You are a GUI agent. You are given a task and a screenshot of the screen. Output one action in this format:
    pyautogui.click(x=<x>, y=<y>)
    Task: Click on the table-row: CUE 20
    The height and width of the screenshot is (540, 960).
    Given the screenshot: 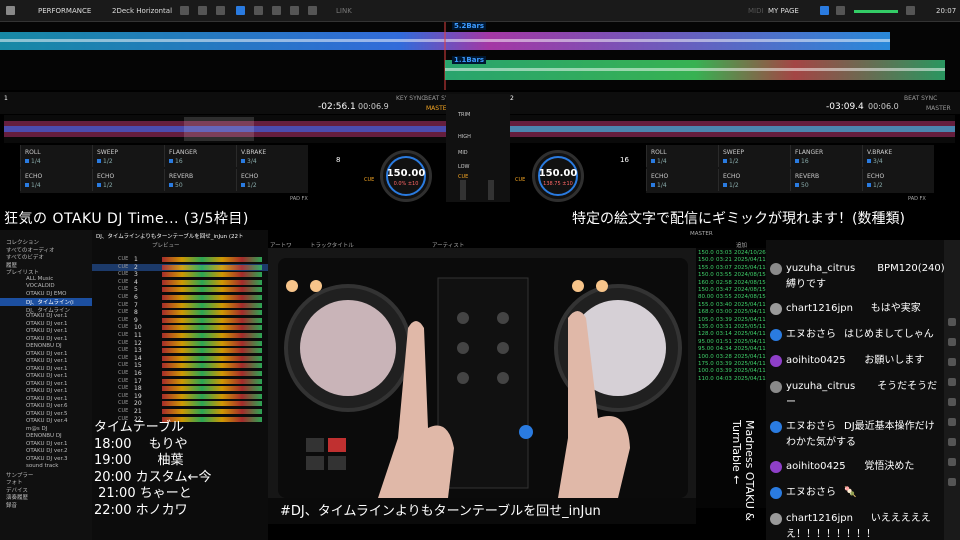 What is the action you would take?
    pyautogui.click(x=180, y=403)
    